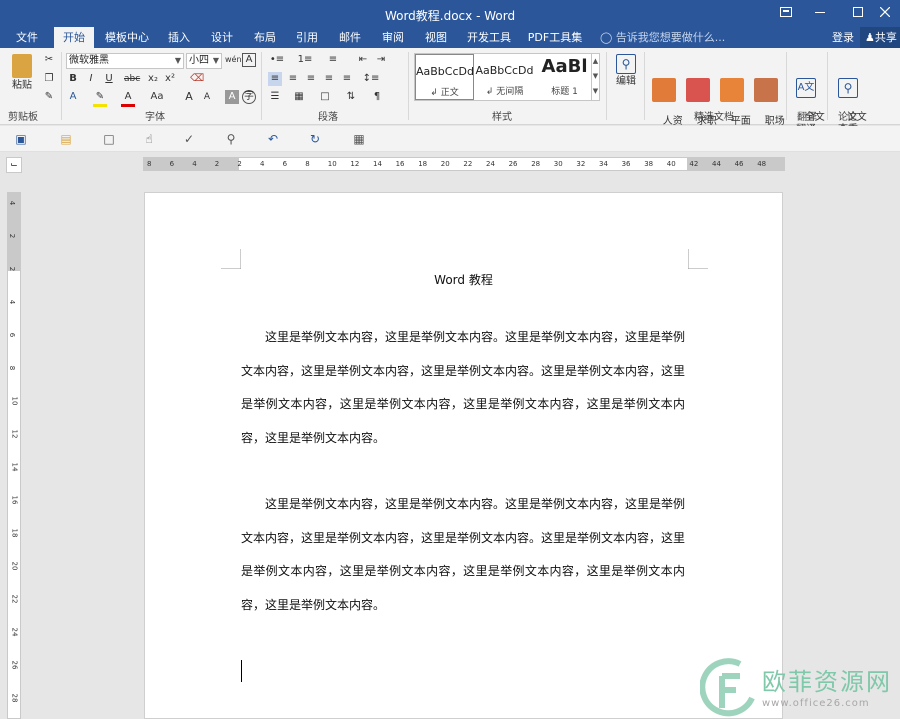 Image resolution: width=900 pixels, height=719 pixels. Describe the element at coordinates (73, 97) in the screenshot. I see `text-effects-icon: A` at that location.